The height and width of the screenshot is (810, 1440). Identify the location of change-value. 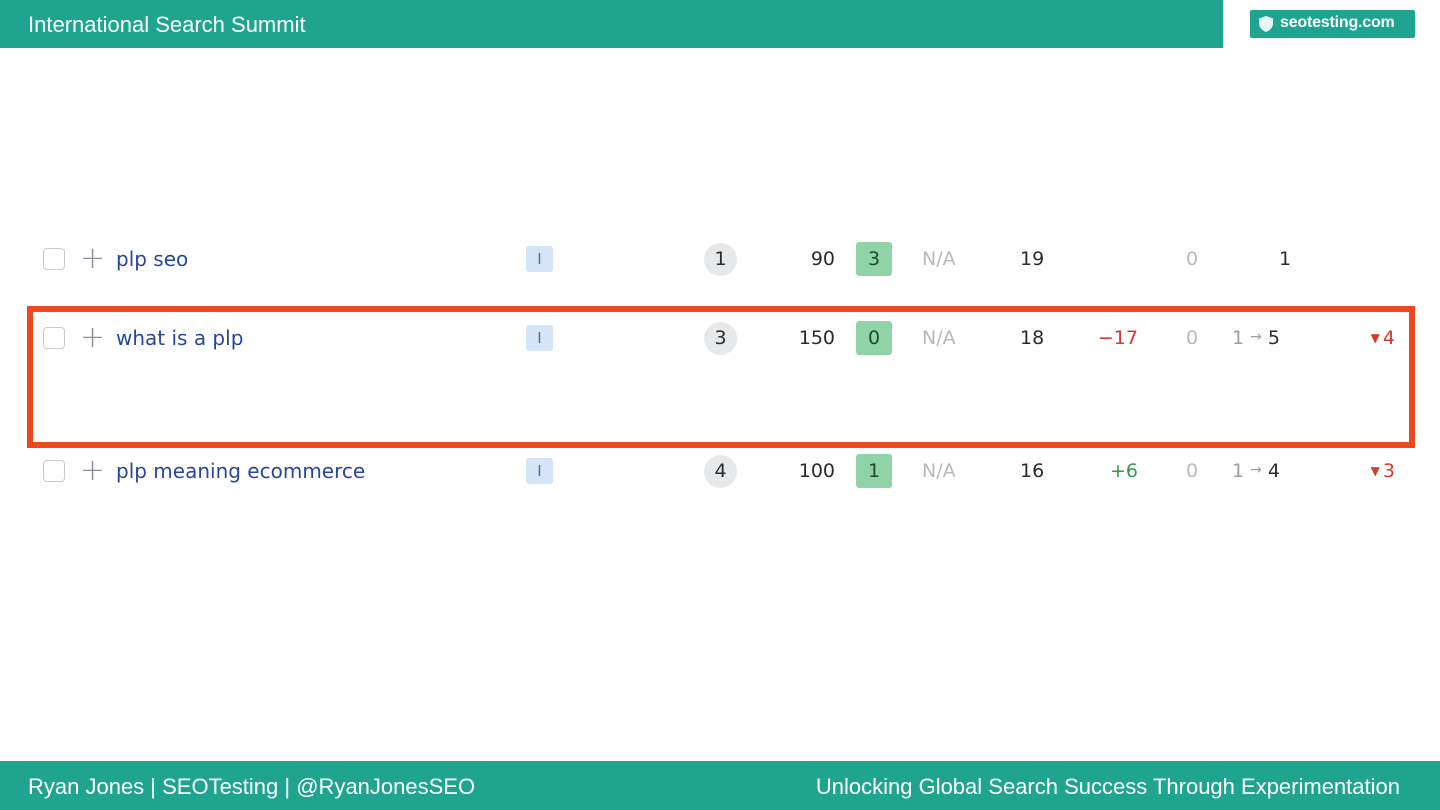
(1114, 259).